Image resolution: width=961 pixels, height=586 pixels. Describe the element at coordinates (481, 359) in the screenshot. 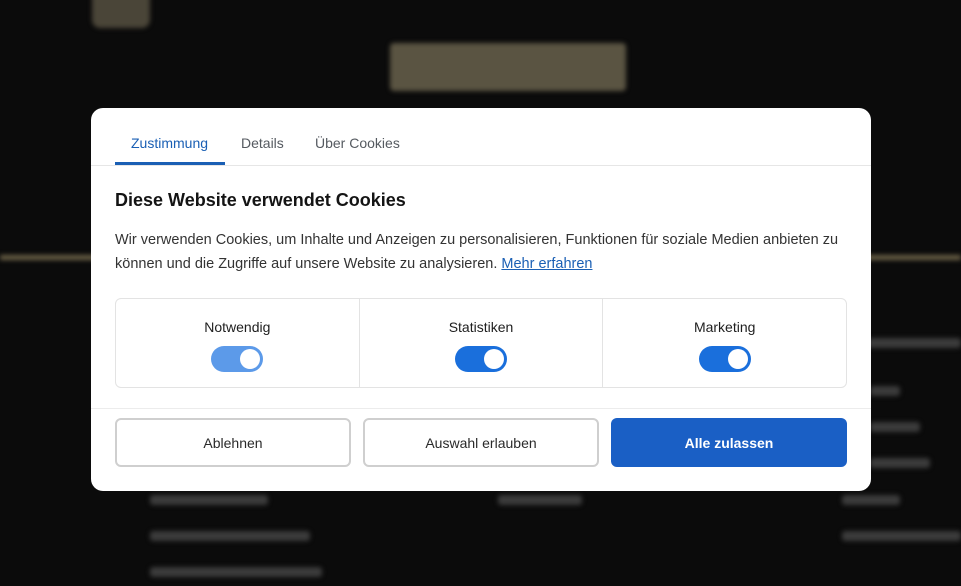

I see `toggle-statistiken` at that location.